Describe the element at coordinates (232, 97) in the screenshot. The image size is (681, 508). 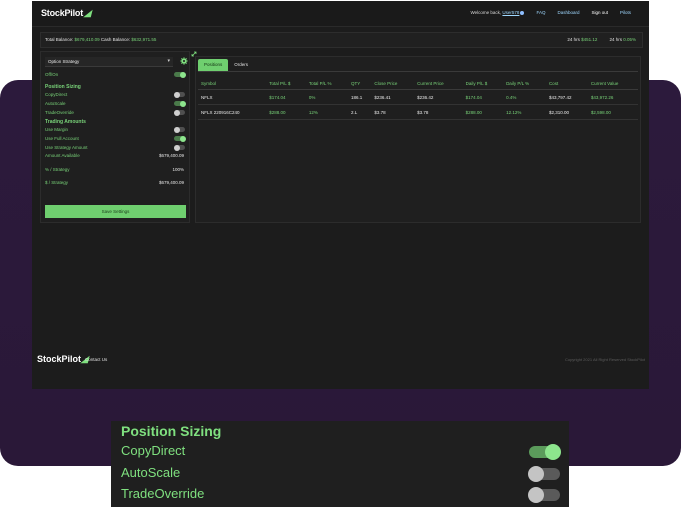
I see `cell-symbol: NFLX` at that location.